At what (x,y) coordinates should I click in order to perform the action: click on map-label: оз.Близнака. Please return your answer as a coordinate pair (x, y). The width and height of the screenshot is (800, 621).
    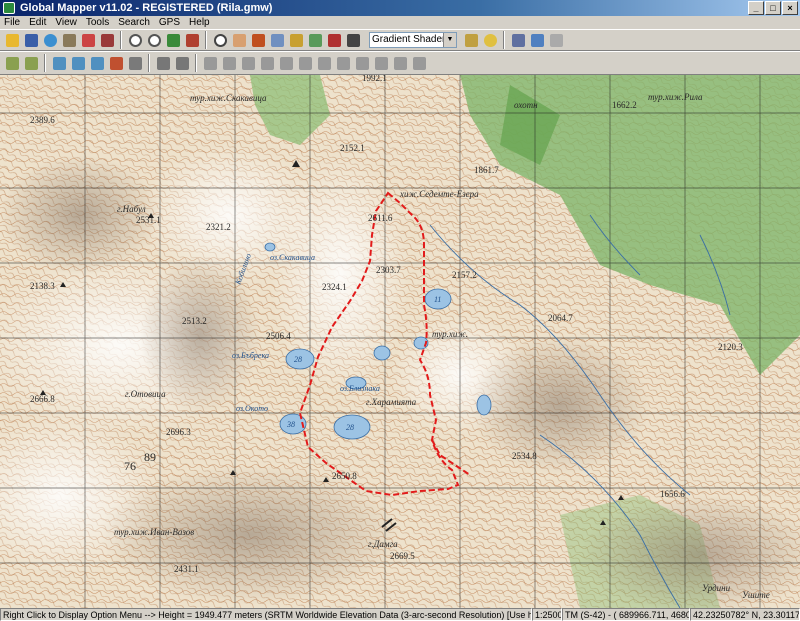
    Looking at the image, I should click on (360, 388).